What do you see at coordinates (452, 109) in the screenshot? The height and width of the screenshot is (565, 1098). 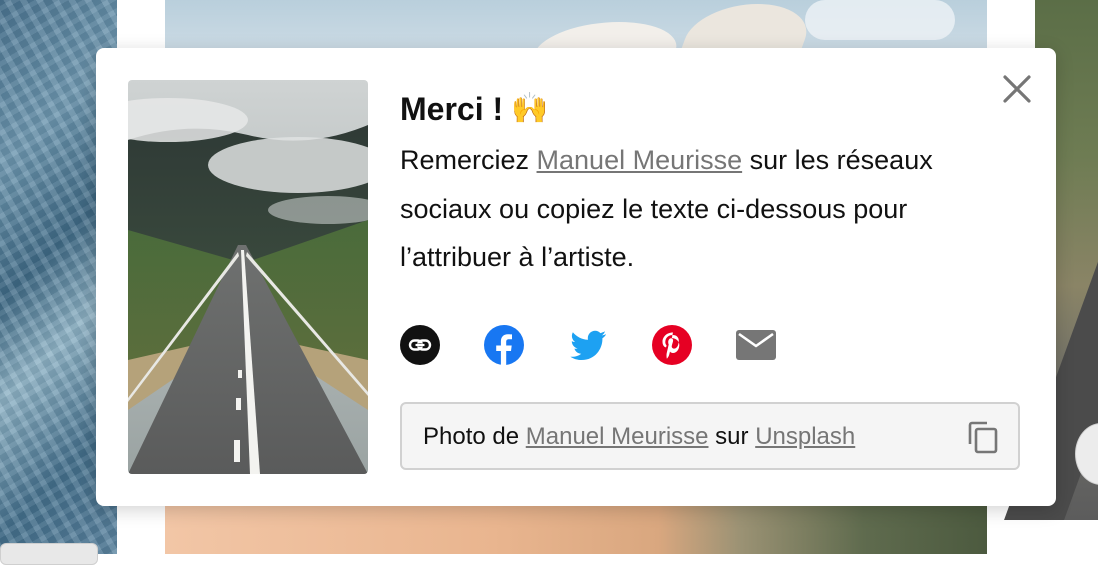 I see `title-text: Merci !` at bounding box center [452, 109].